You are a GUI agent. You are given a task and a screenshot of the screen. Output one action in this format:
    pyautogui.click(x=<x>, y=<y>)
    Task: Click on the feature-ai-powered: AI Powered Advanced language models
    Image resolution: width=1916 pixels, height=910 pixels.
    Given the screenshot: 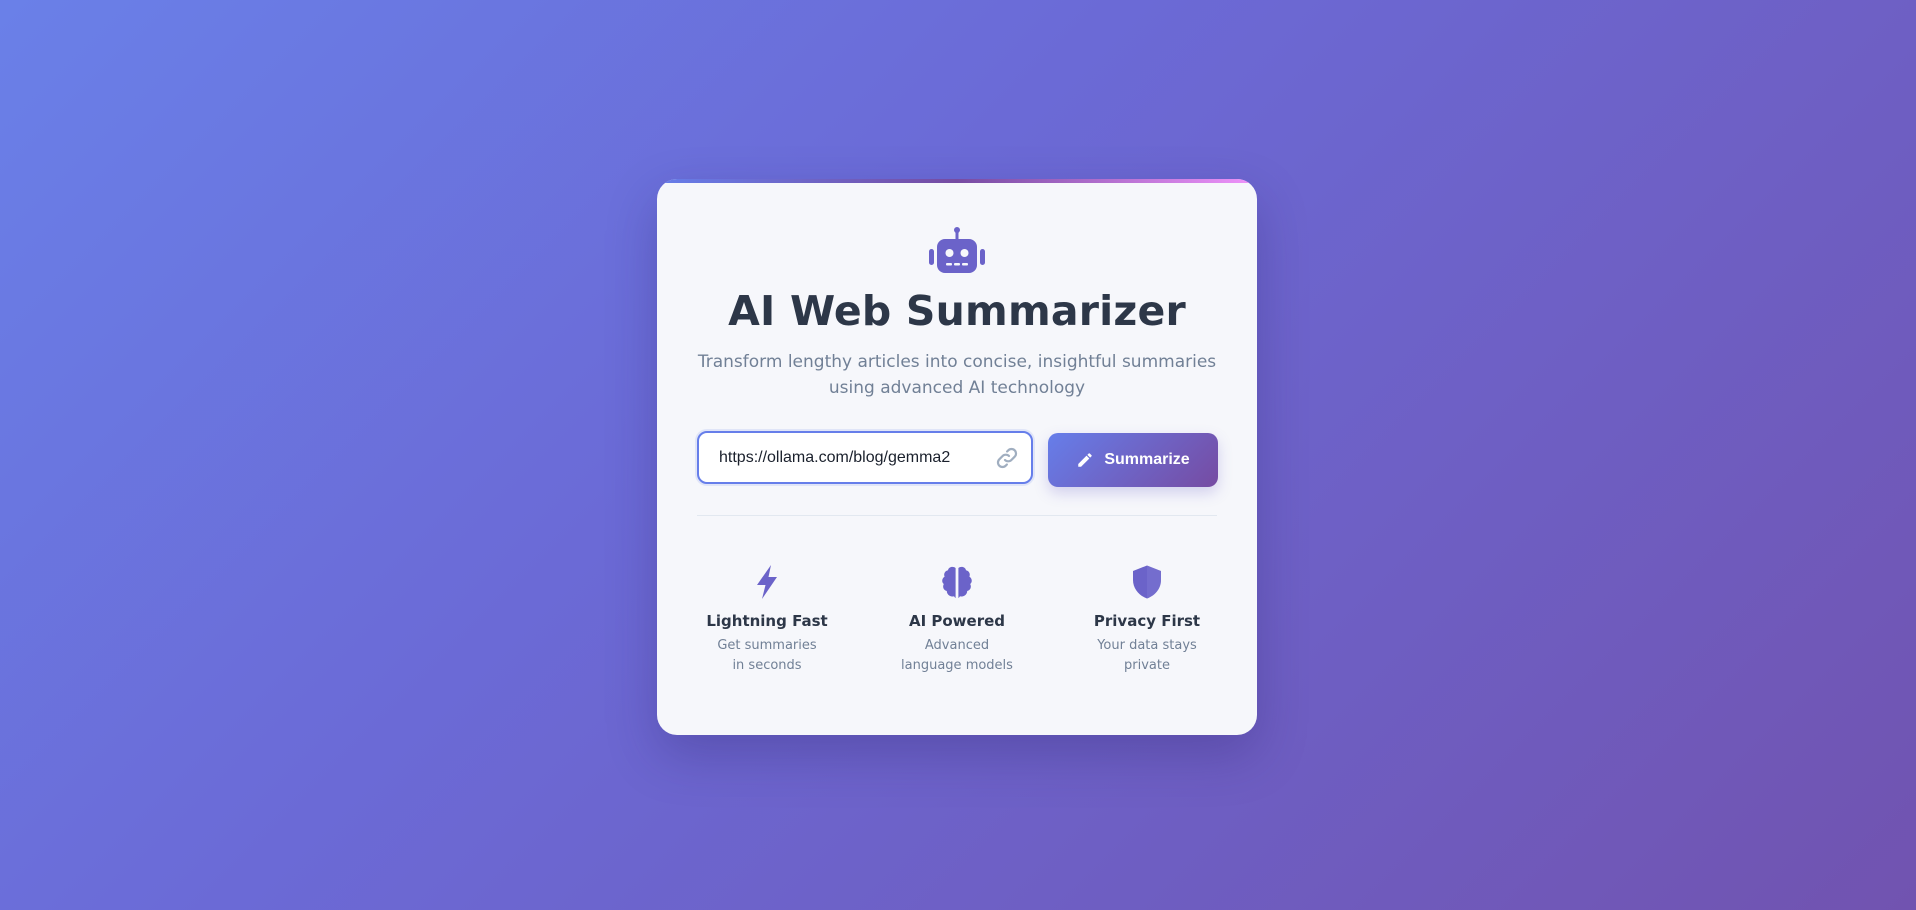 What is the action you would take?
    pyautogui.click(x=957, y=620)
    